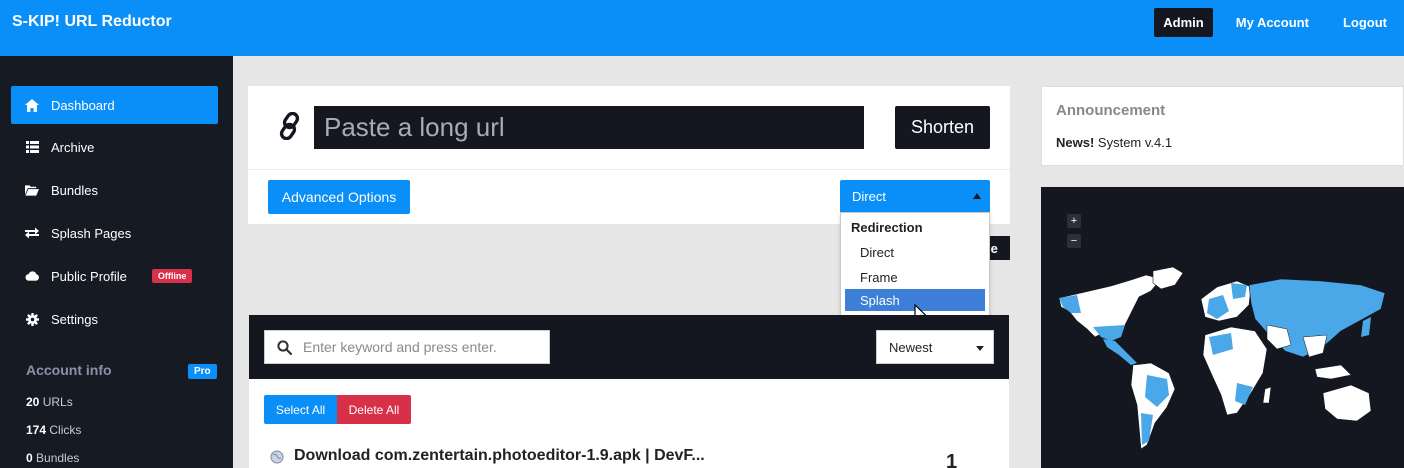 The height and width of the screenshot is (468, 1404). What do you see at coordinates (69, 370) in the screenshot?
I see `account-info-title: Account info` at bounding box center [69, 370].